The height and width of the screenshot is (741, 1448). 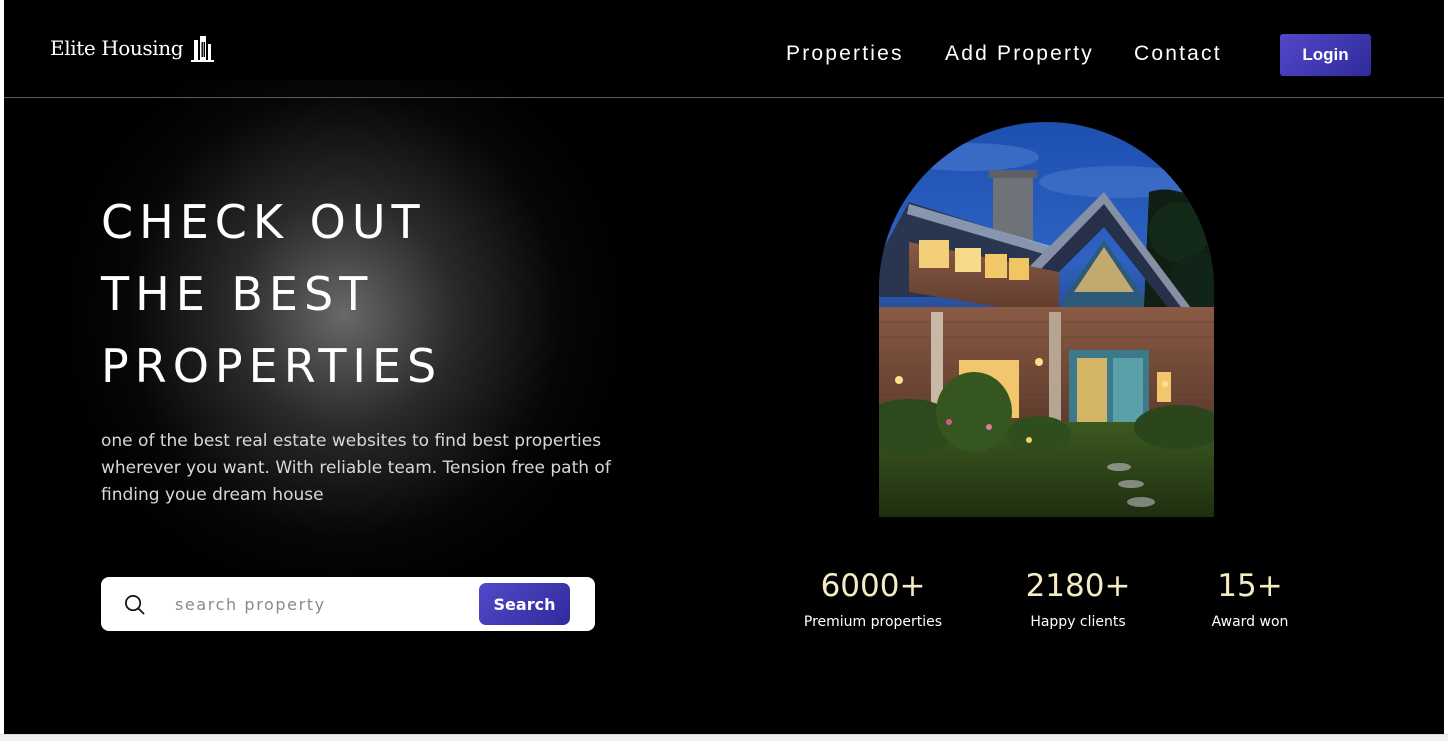 I want to click on login-button: Login, so click(x=1325, y=55).